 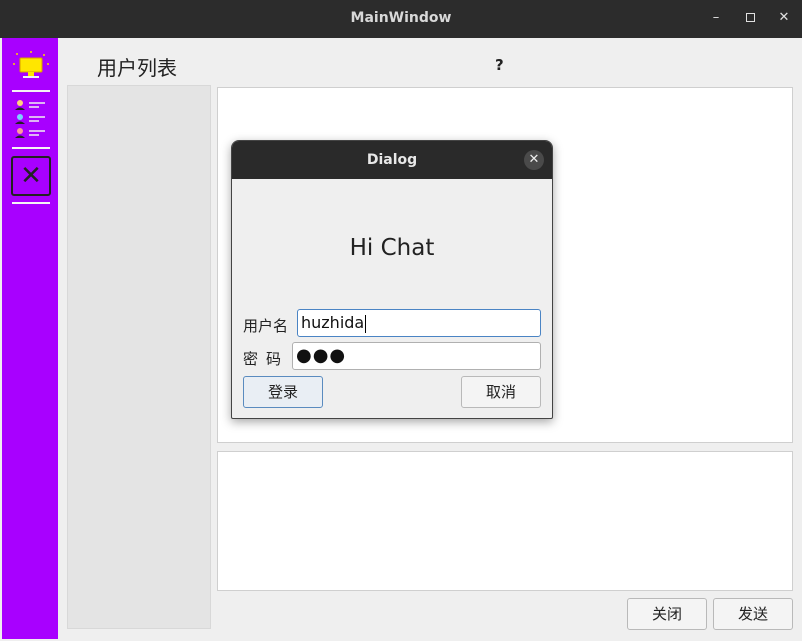 I want to click on sidebar-close-button: ✕, so click(x=31, y=176).